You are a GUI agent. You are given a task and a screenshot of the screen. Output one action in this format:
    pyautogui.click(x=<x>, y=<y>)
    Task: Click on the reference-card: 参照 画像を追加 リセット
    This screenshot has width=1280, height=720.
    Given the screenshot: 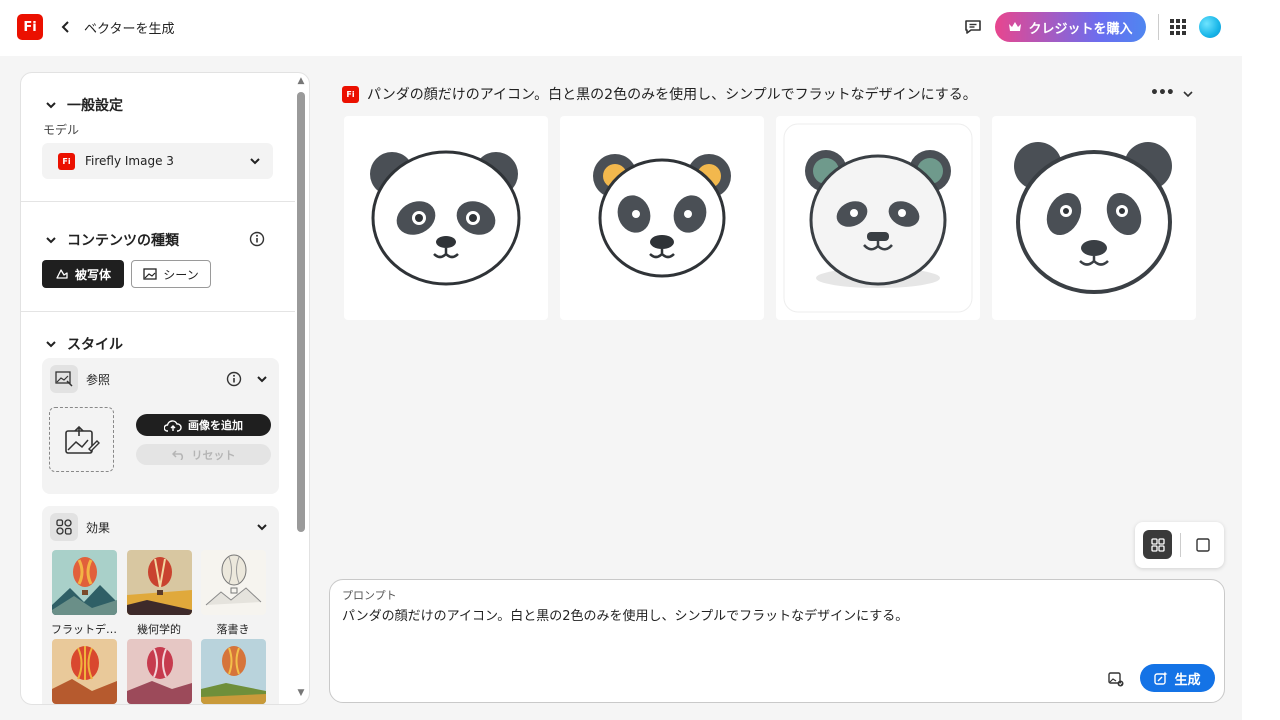 What is the action you would take?
    pyautogui.click(x=160, y=426)
    